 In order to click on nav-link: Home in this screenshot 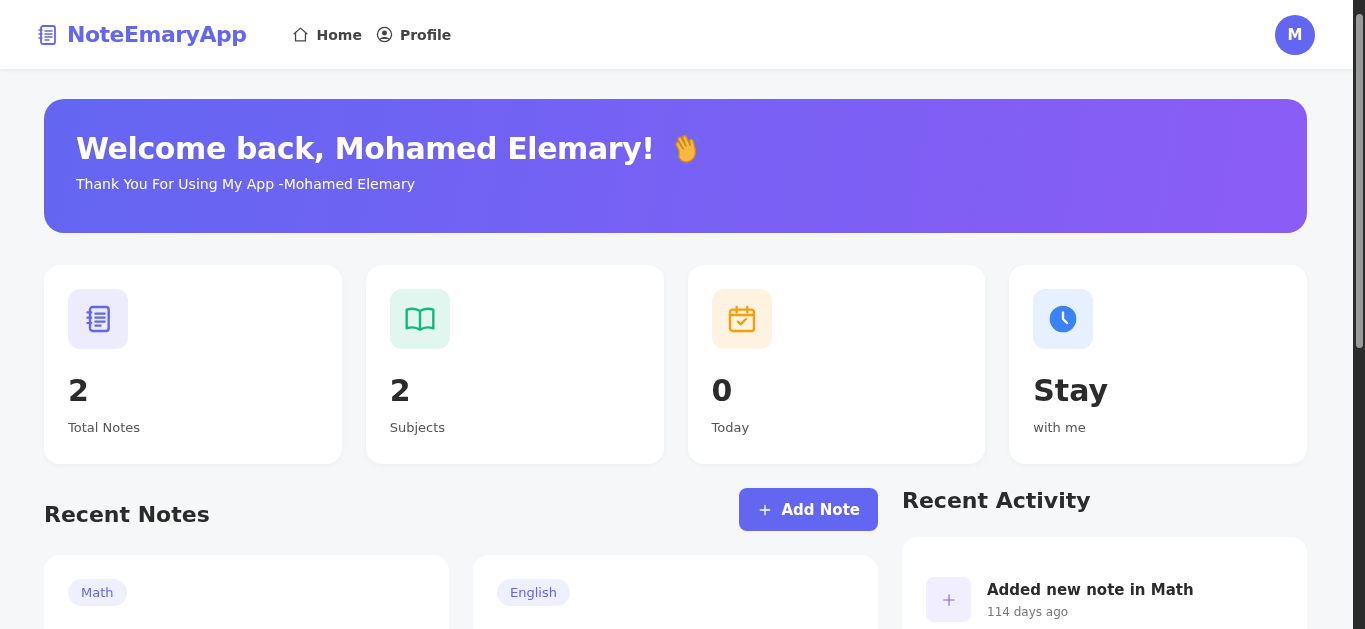, I will do `click(327, 34)`.